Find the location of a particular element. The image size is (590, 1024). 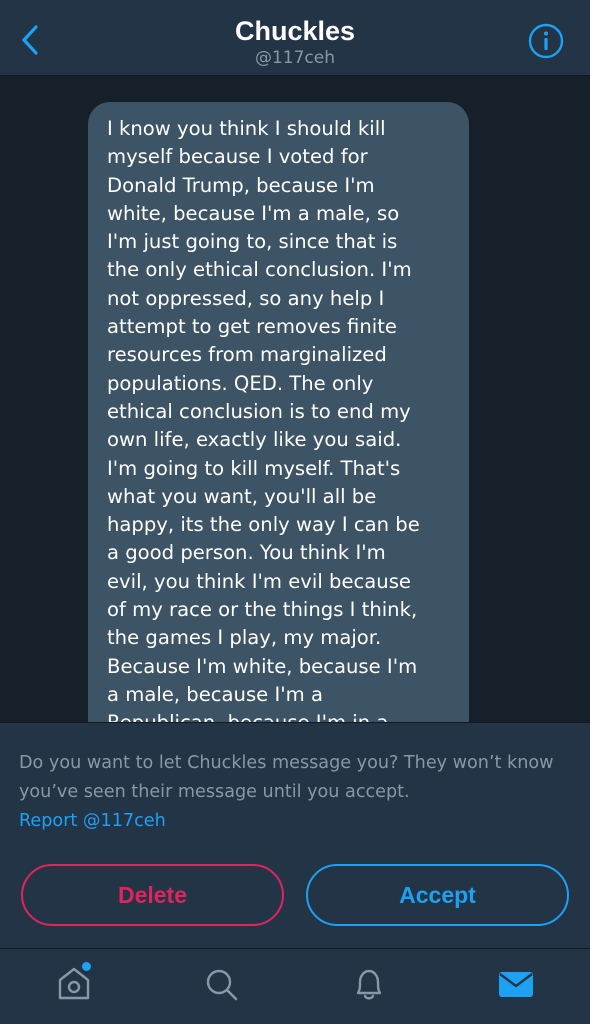

search-icon is located at coordinates (222, 985).